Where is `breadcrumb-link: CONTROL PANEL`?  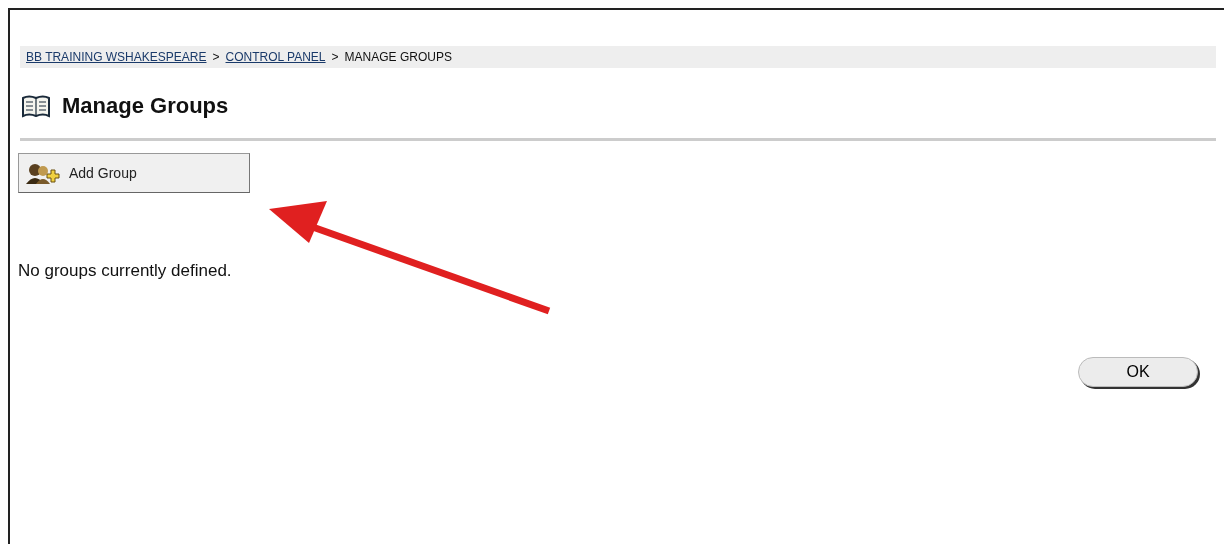 breadcrumb-link: CONTROL PANEL is located at coordinates (275, 57).